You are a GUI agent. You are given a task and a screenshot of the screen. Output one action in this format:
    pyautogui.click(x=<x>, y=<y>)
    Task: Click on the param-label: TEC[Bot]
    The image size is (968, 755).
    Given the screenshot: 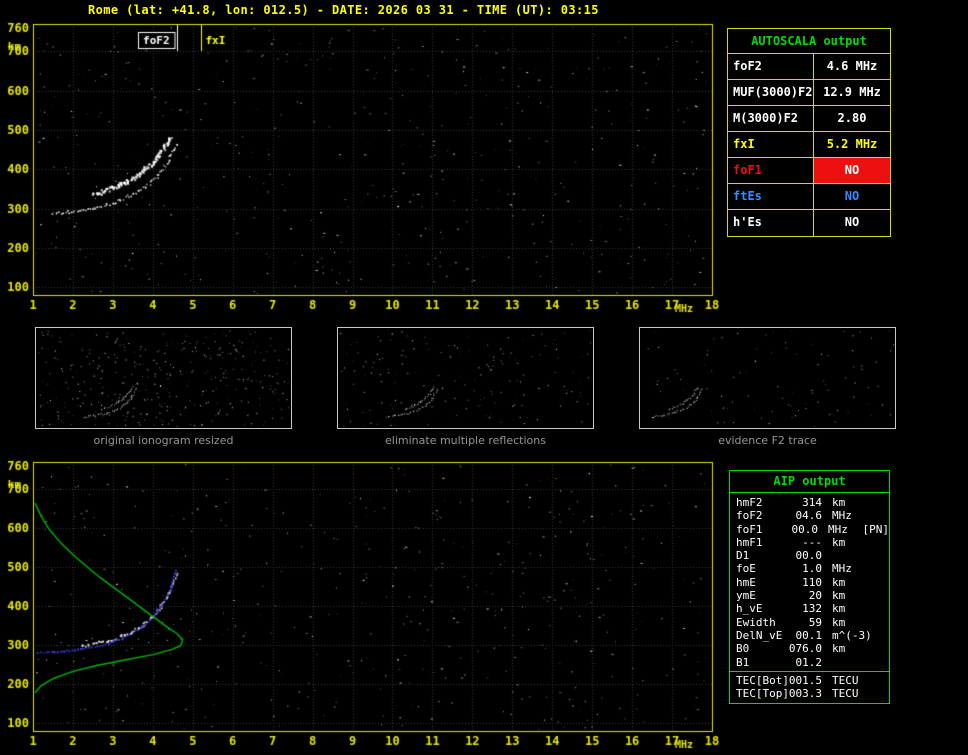 What is the action you would take?
    pyautogui.click(x=762, y=680)
    